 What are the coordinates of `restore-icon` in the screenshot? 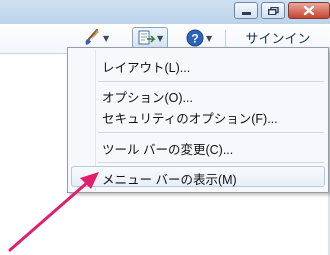 It's located at (273, 11).